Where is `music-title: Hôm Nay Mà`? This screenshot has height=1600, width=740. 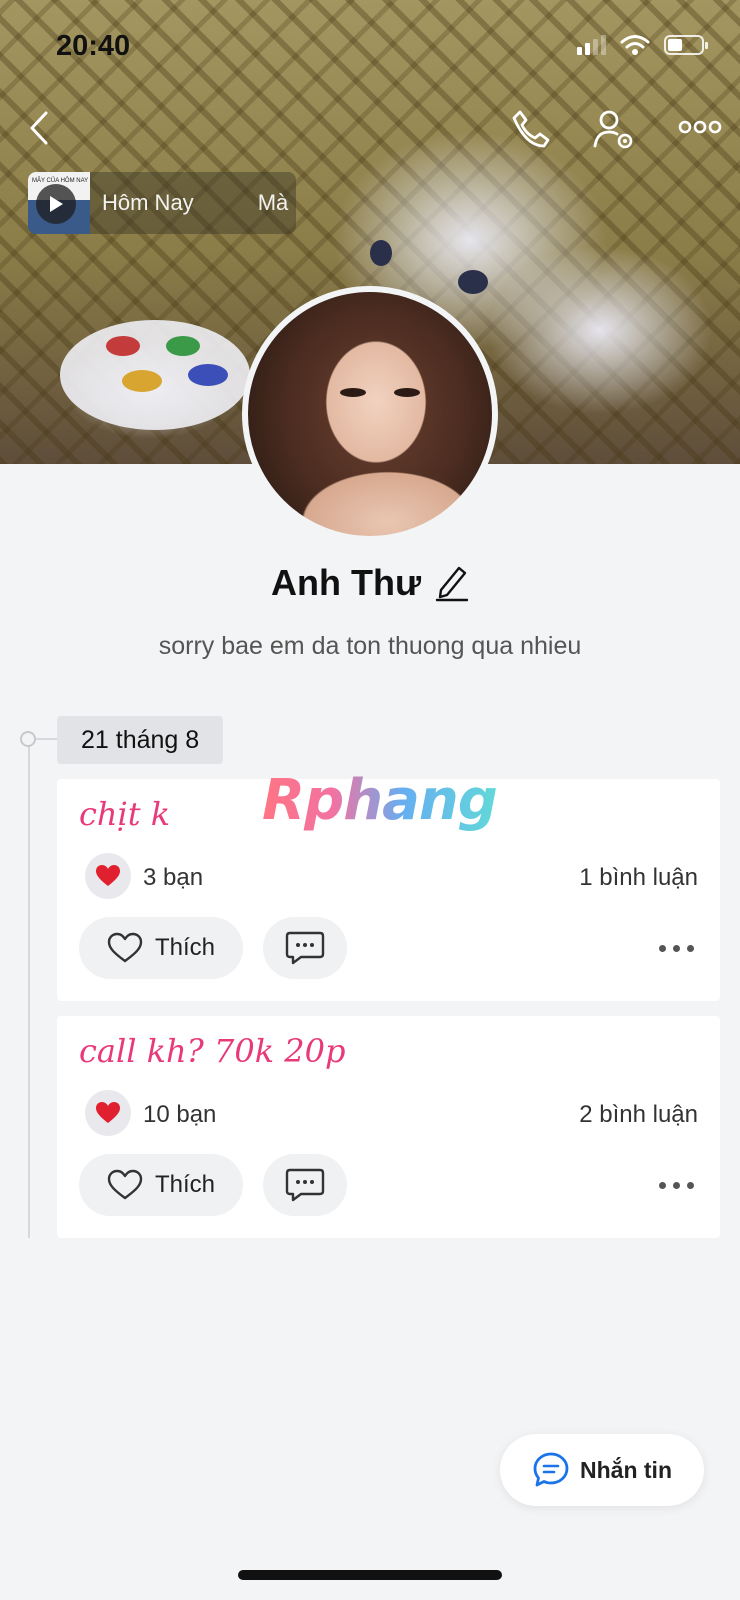
music-title: Hôm Nay Mà is located at coordinates (189, 203).